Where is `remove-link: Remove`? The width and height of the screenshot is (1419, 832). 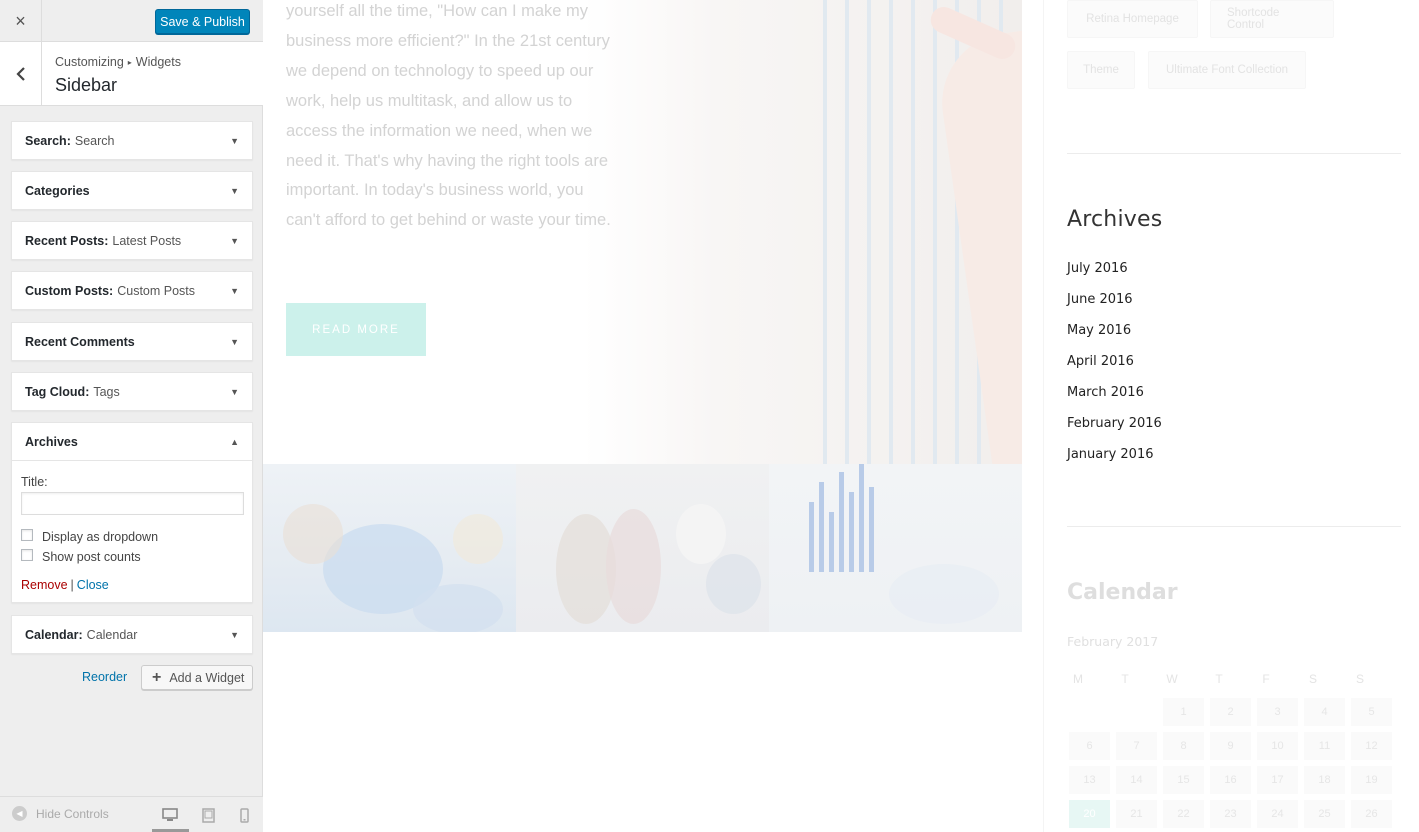
remove-link: Remove is located at coordinates (44, 585).